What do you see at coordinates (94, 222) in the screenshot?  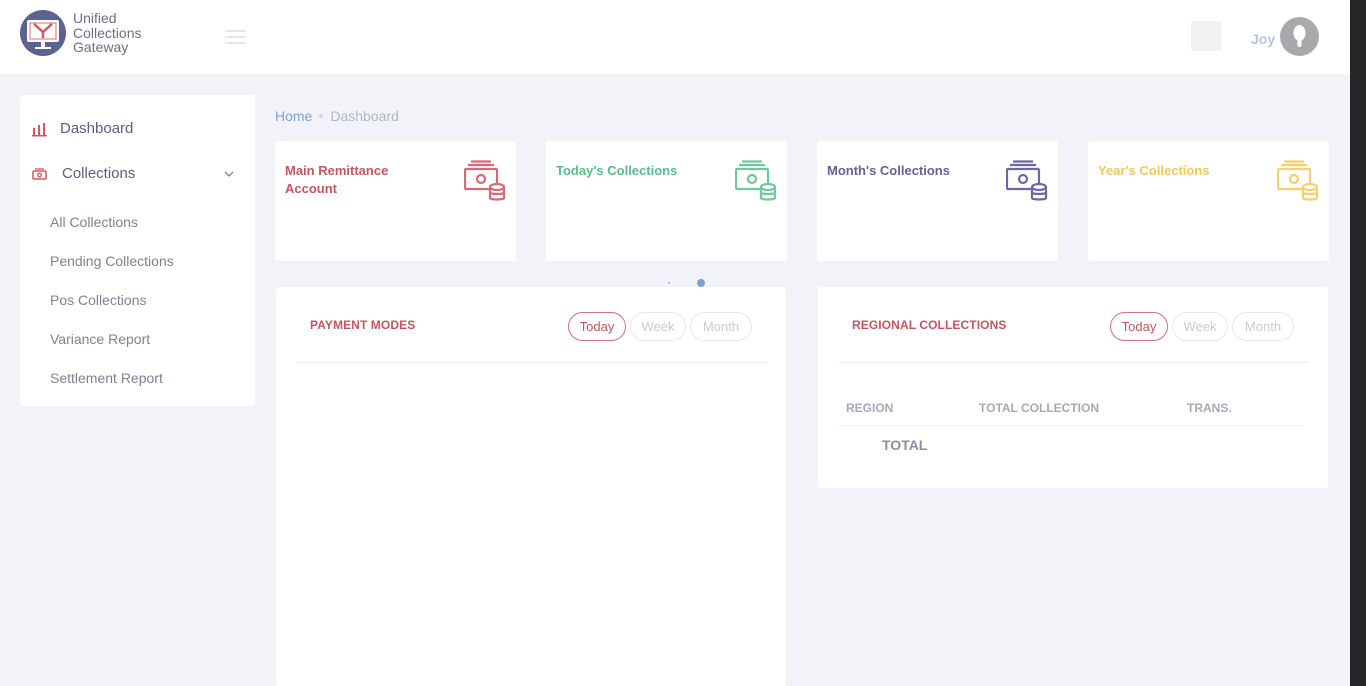 I see `sidebar-subitem-all-collections: All Collections` at bounding box center [94, 222].